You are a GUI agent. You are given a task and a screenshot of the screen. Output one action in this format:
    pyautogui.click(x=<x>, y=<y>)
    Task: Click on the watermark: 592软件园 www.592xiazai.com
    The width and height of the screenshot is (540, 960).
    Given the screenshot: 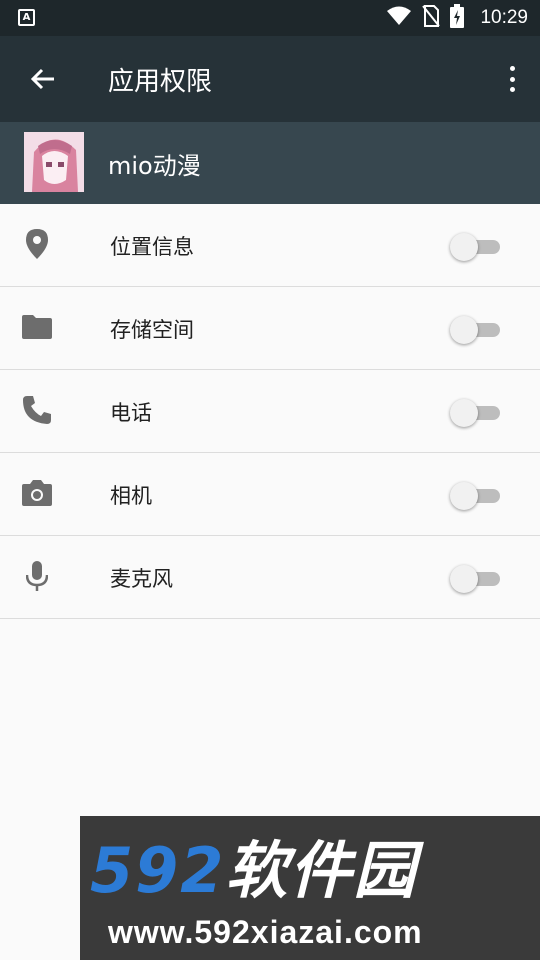 What is the action you would take?
    pyautogui.click(x=310, y=888)
    